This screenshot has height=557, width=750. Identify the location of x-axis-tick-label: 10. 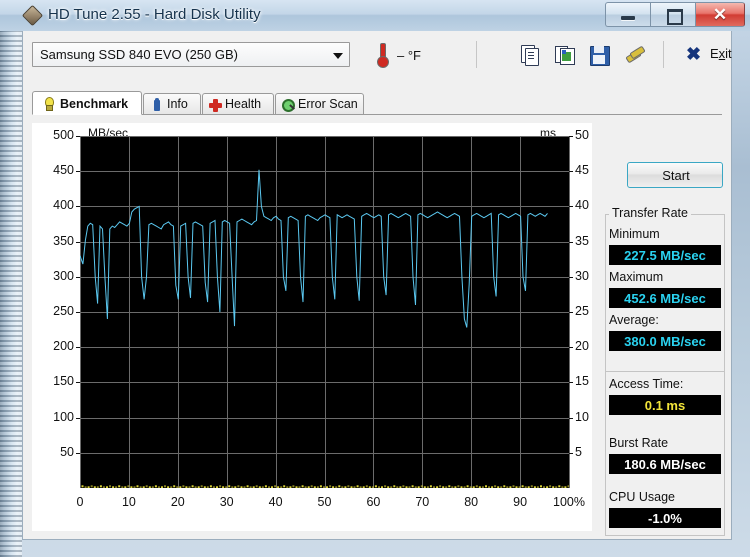
(128, 502).